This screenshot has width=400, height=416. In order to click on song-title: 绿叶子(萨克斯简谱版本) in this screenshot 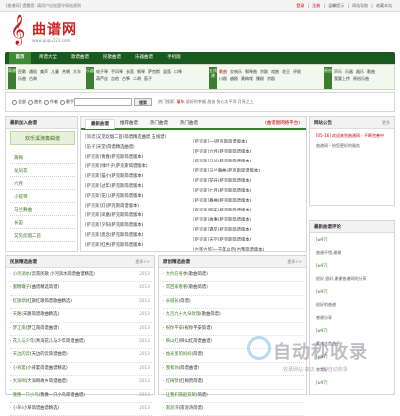, I will do `click(124, 166)`.